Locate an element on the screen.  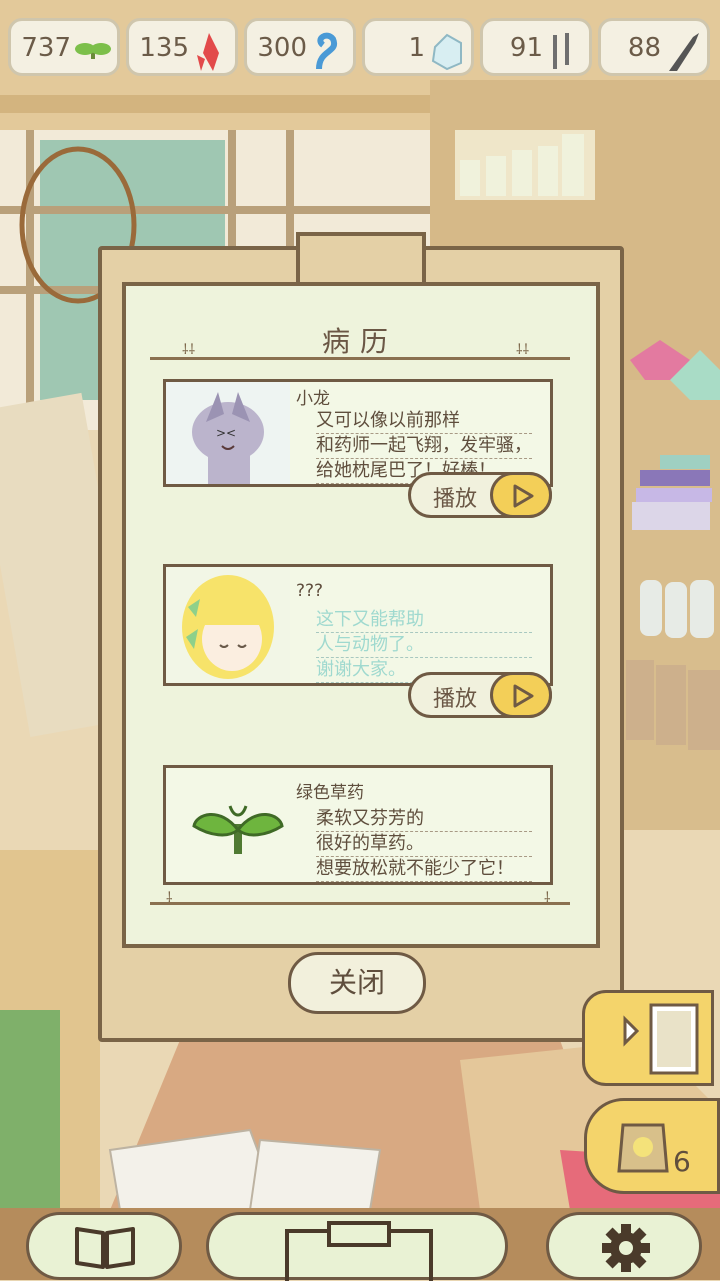
play-button-girl: 播放 is located at coordinates (480, 695).